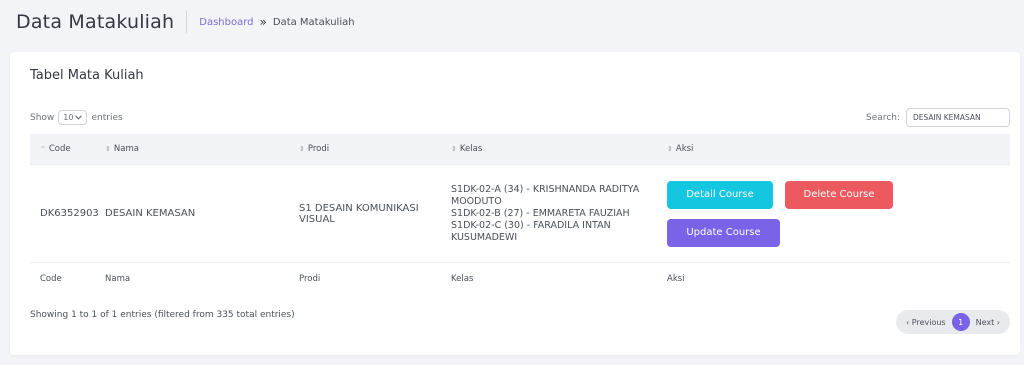 The width and height of the screenshot is (1024, 365). I want to click on cell-code: DK6352903, so click(69, 213).